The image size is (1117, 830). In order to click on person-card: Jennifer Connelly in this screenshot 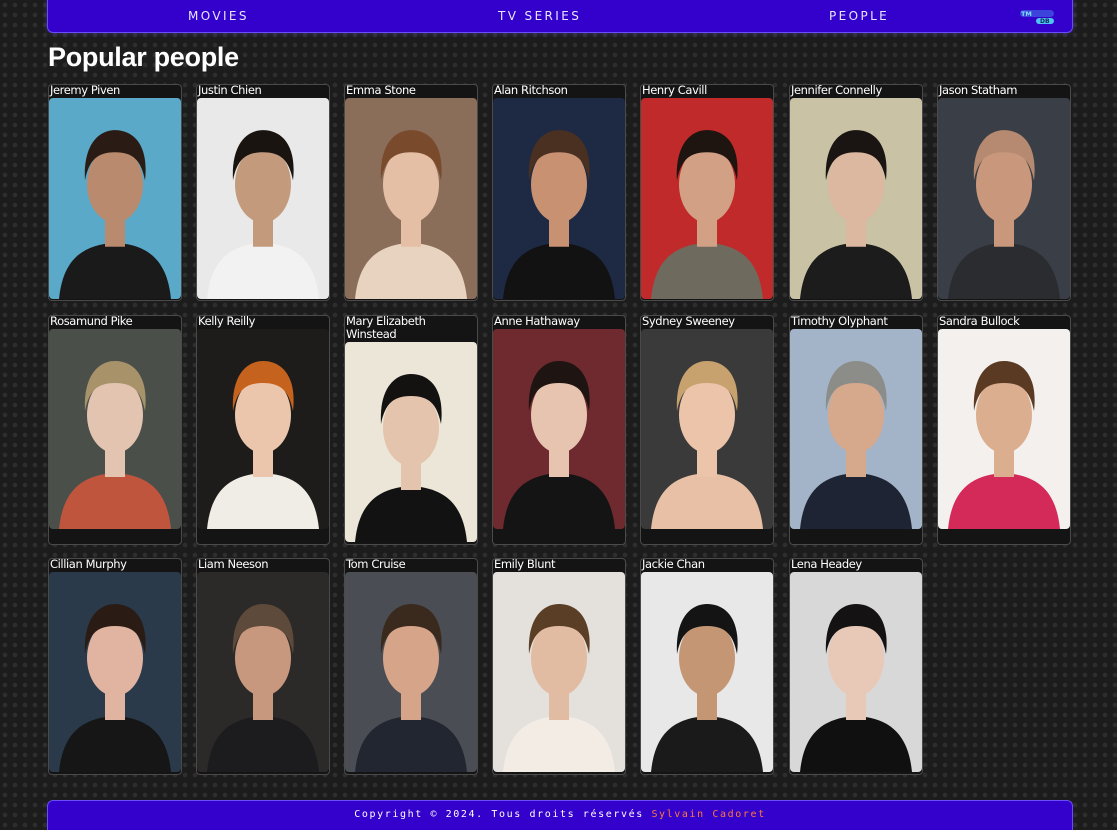, I will do `click(856, 192)`.